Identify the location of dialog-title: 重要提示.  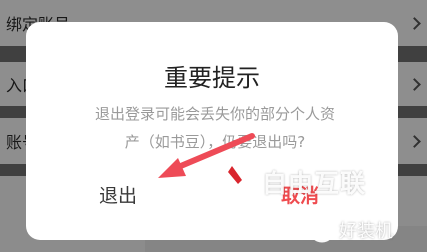
(212, 78).